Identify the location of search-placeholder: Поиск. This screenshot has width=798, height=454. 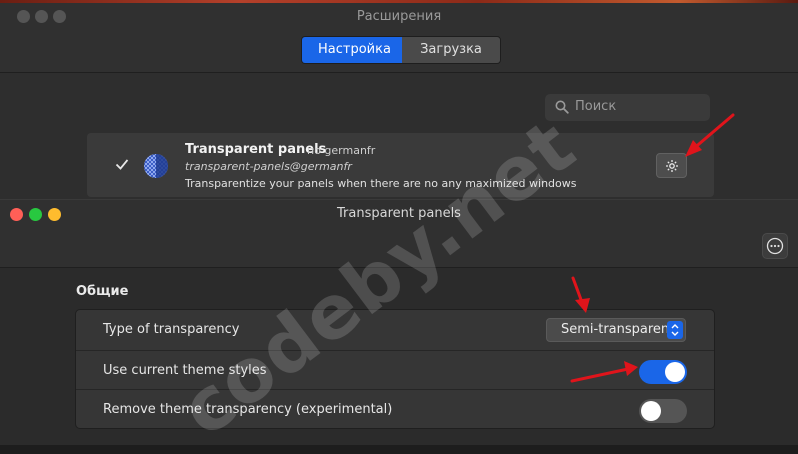
(596, 106).